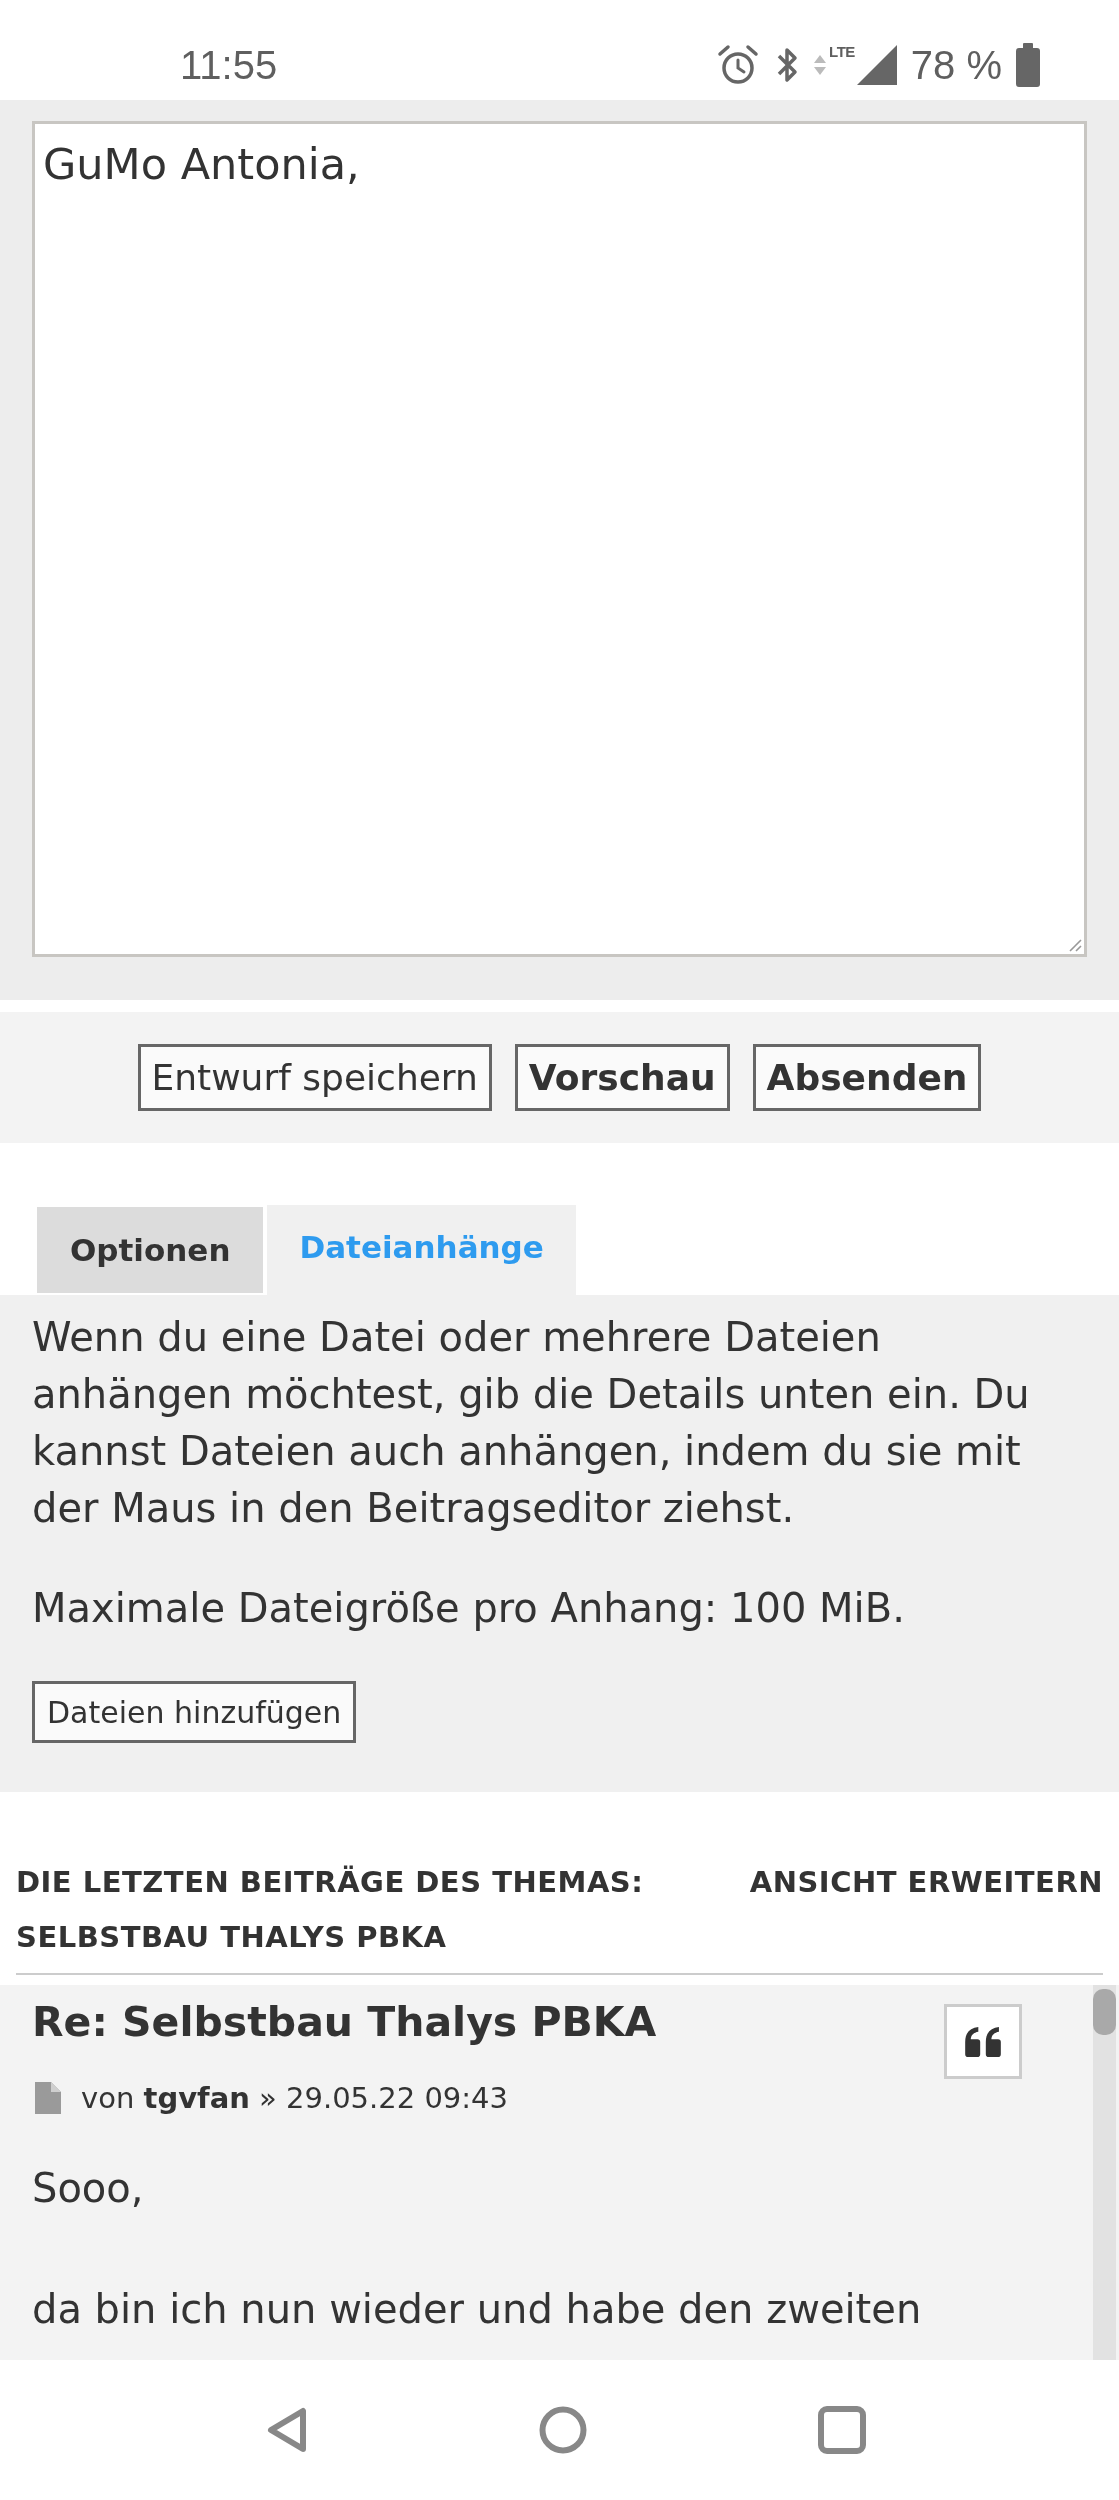 The width and height of the screenshot is (1119, 2500). Describe the element at coordinates (820, 65) in the screenshot. I see `data-arrows-icon` at that location.